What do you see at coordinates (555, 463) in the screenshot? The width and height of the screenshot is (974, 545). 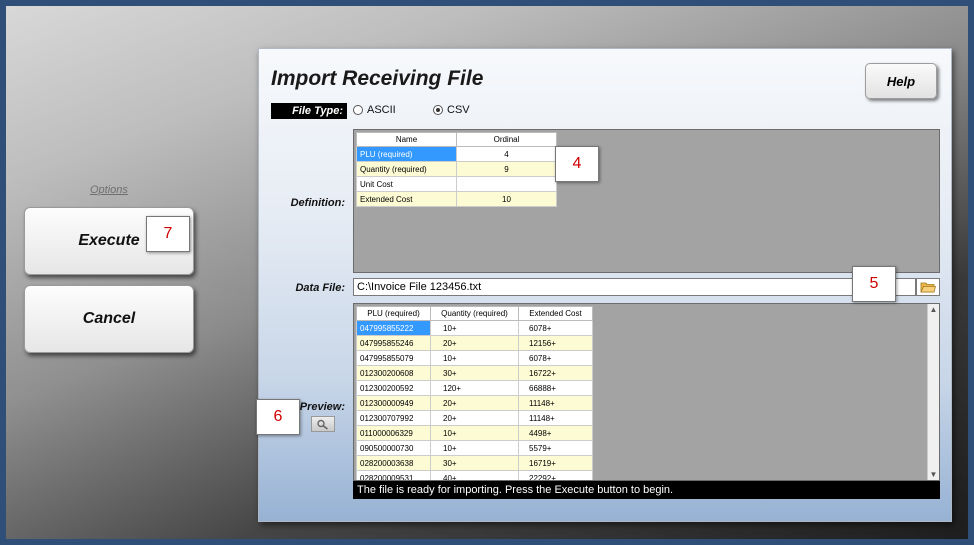 I see `preview-cell-extended-cost: 16719+` at bounding box center [555, 463].